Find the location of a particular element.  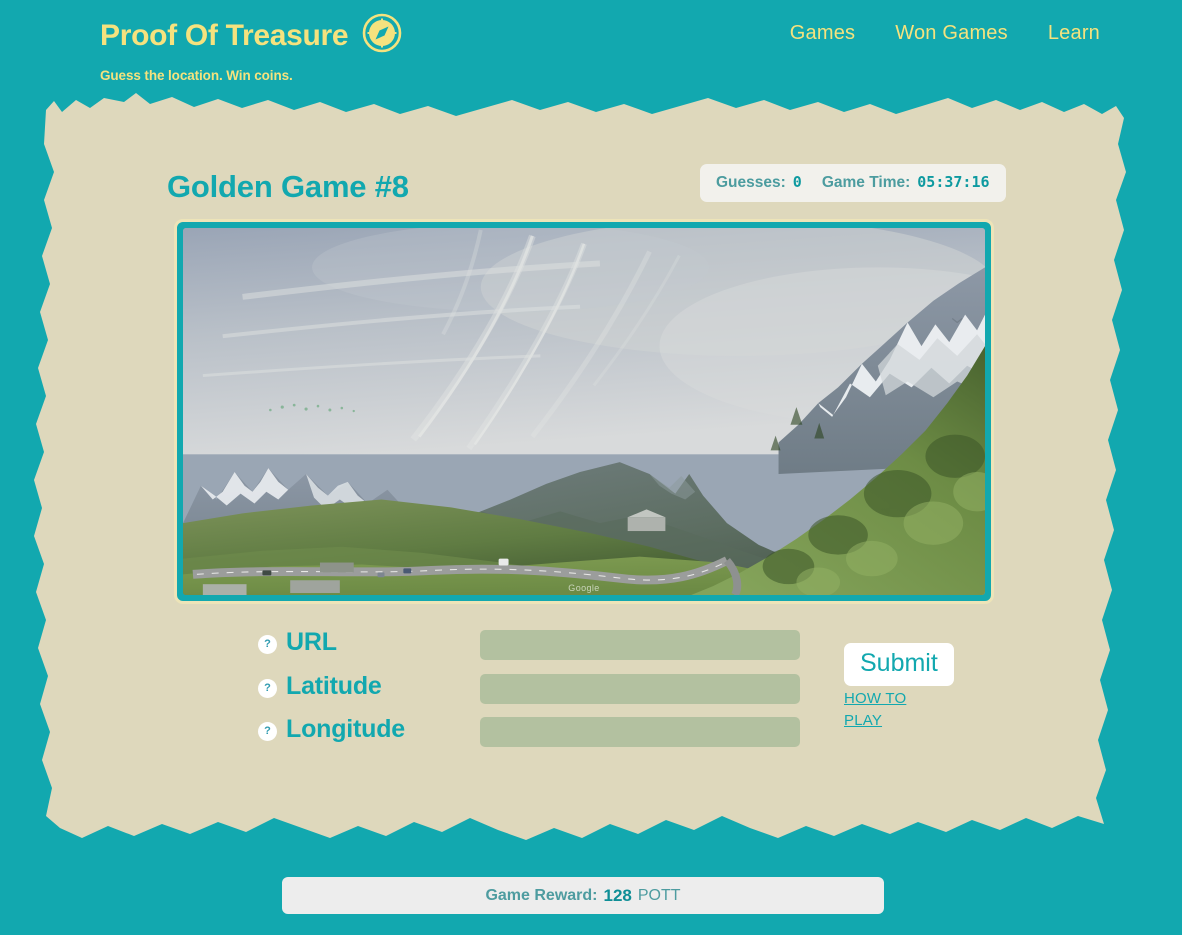

help-icon-latitude: ? is located at coordinates (267, 688).